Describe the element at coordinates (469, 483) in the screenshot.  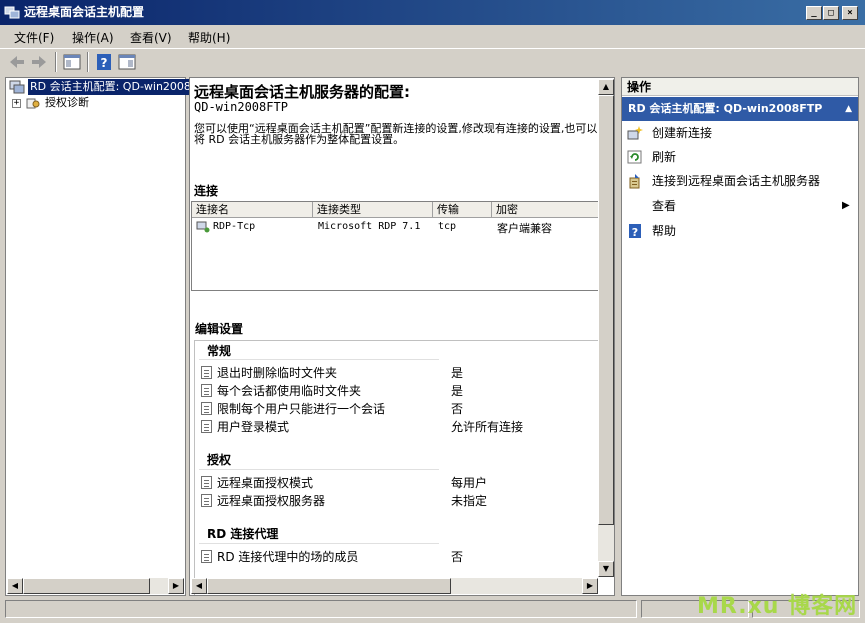
I see `setting-value: 每用户` at that location.